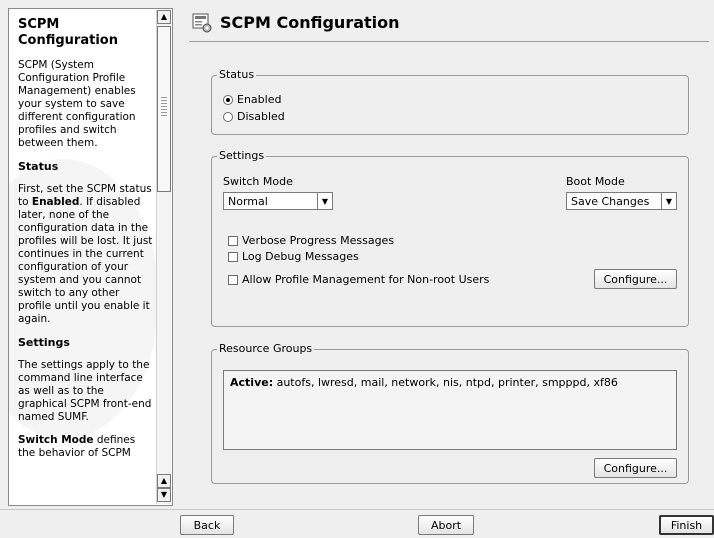 The image size is (714, 538). Describe the element at coordinates (38, 166) in the screenshot. I see `help-status-heading: Status` at that location.